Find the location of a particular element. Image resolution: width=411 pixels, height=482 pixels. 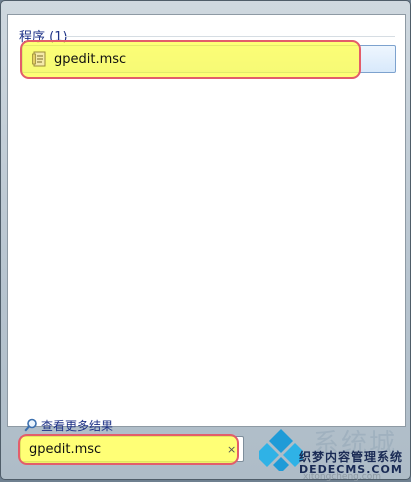

watermark: 系统城 织梦内容管理系统 DEDECMS.COM xitongcheng.com is located at coordinates (332, 452).